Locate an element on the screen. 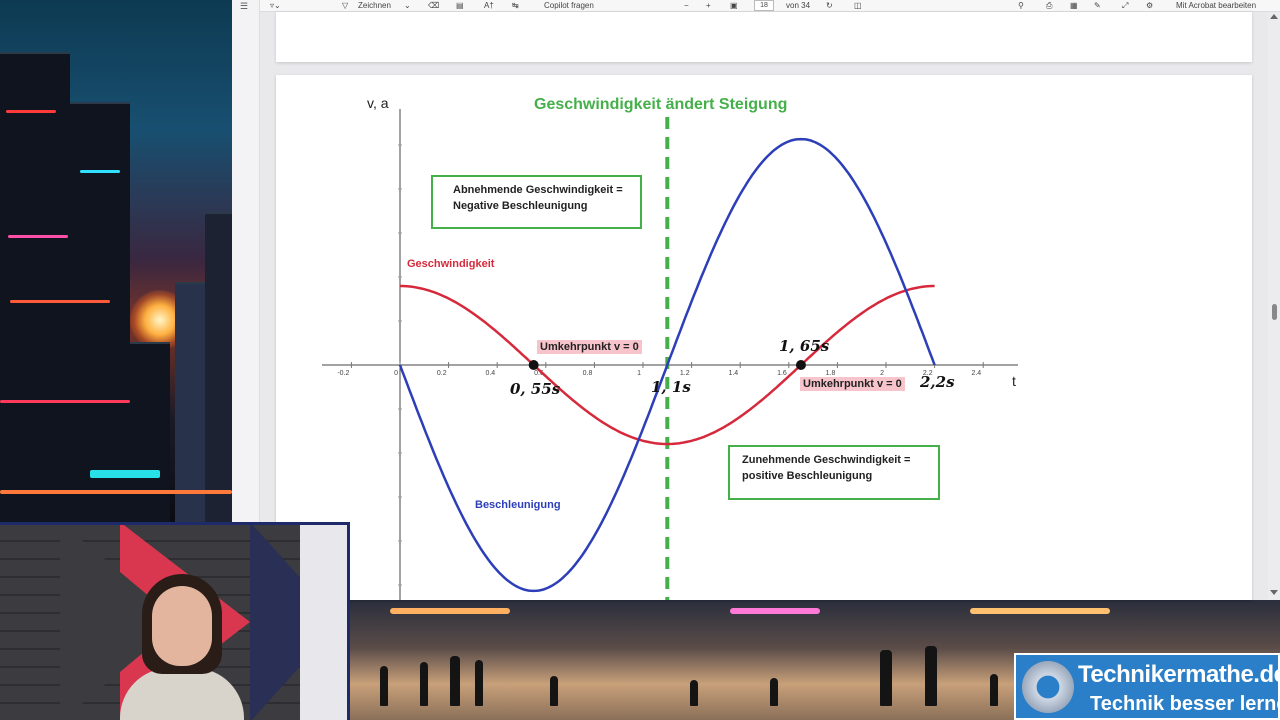 The image size is (1280, 720). fullscreen-icon: ⤢ is located at coordinates (1125, 6).